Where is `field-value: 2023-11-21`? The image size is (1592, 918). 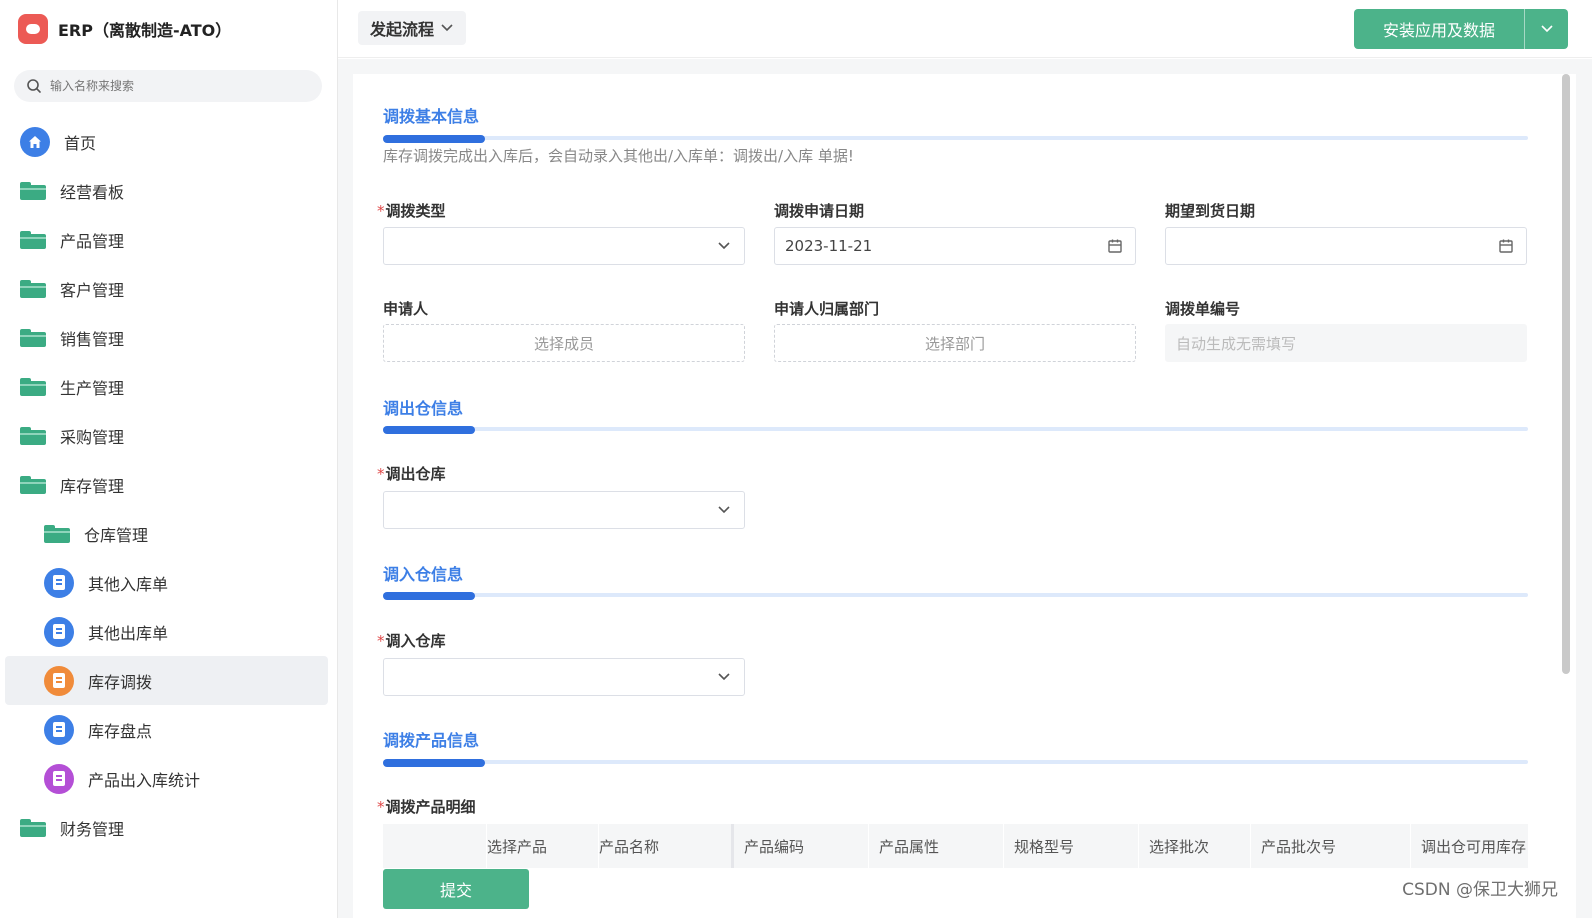 field-value: 2023-11-21 is located at coordinates (829, 246).